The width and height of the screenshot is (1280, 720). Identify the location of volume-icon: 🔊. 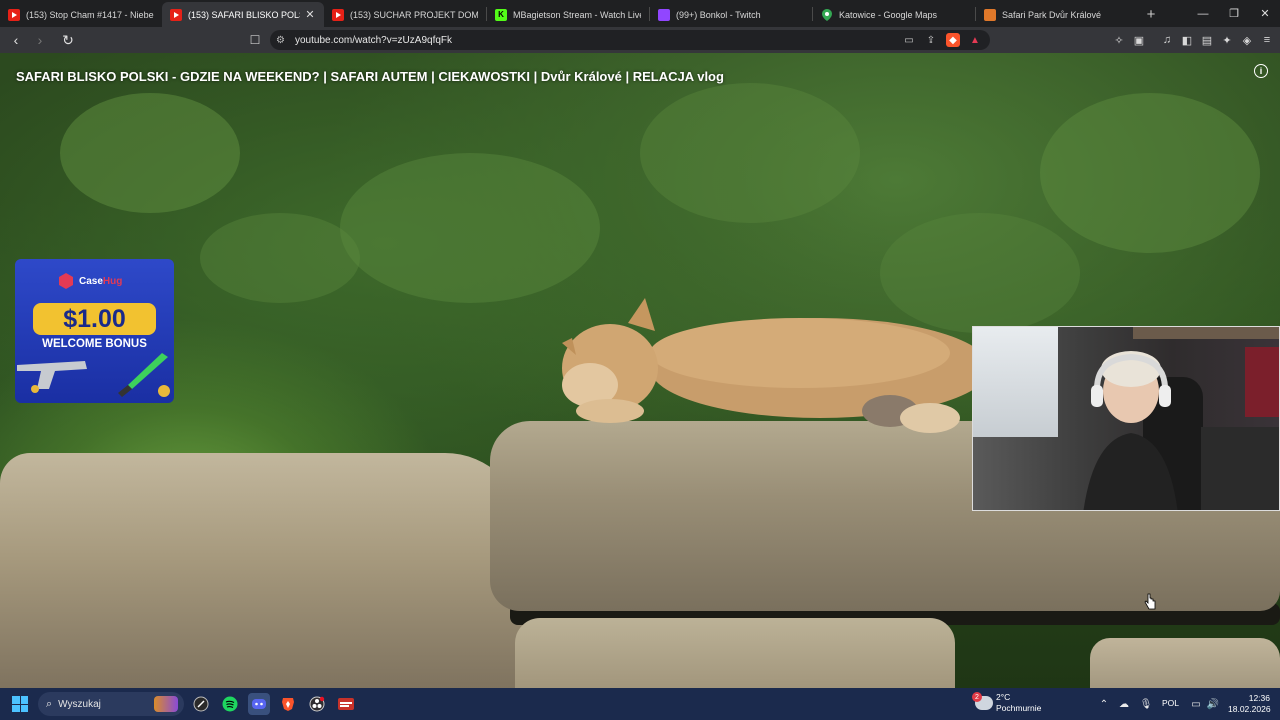
(1213, 704).